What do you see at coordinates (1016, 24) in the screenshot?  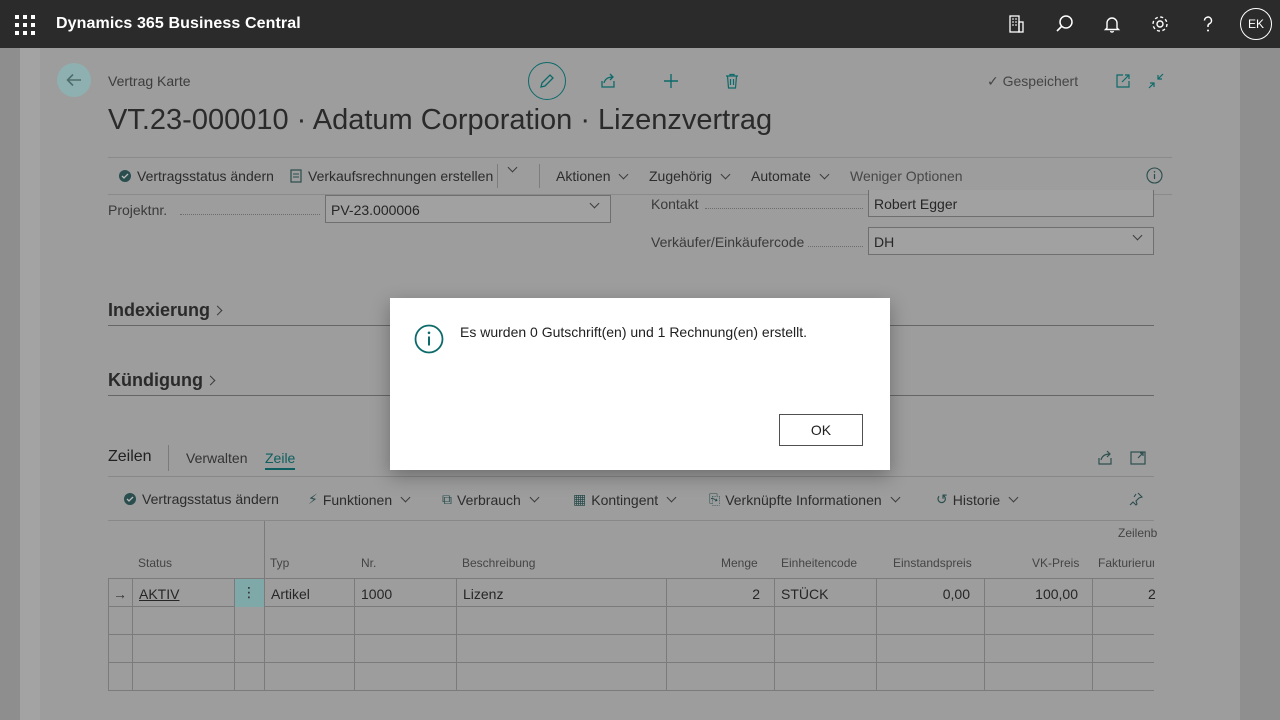 I see `company-icon` at bounding box center [1016, 24].